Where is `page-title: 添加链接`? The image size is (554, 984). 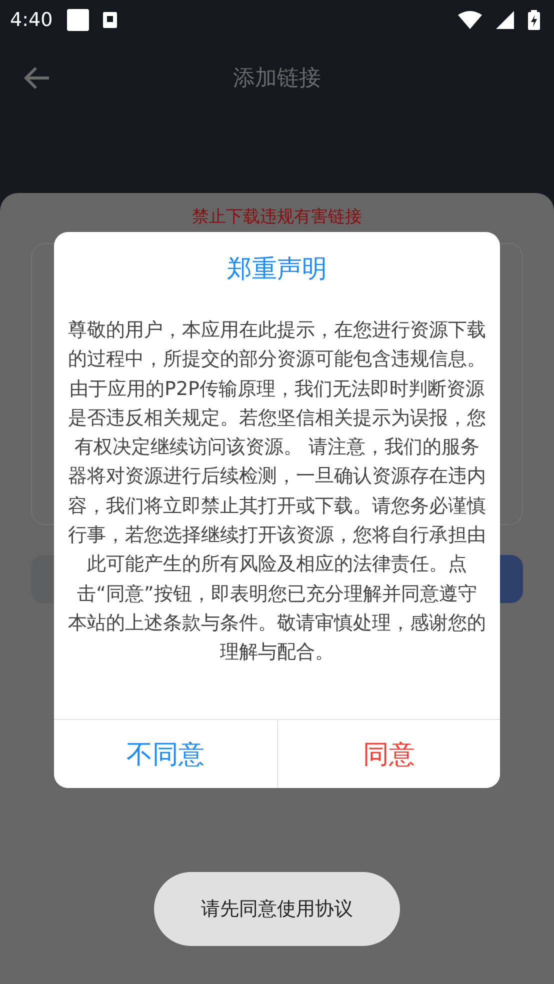
page-title: 添加链接 is located at coordinates (277, 79).